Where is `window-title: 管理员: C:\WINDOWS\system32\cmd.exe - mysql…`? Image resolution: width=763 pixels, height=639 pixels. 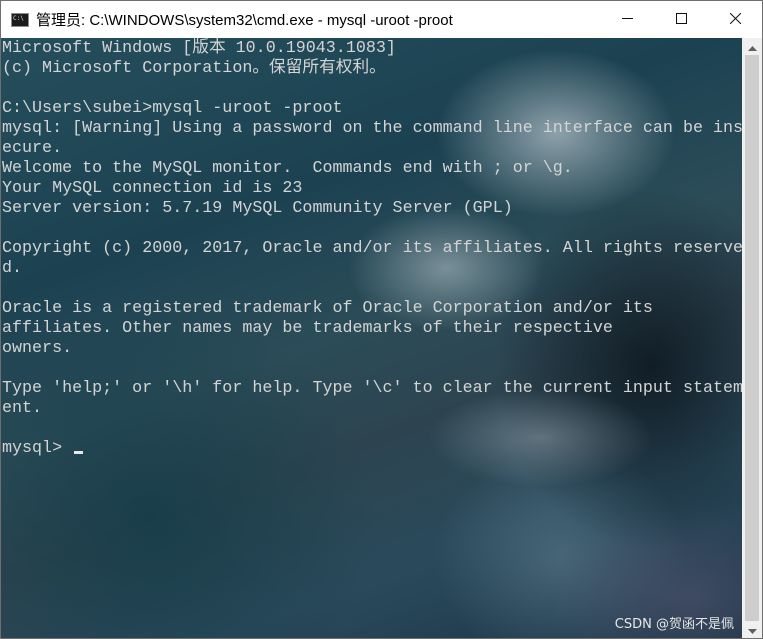 window-title: 管理员: C:\WINDOWS\system32\cmd.exe - mysql… is located at coordinates (244, 20).